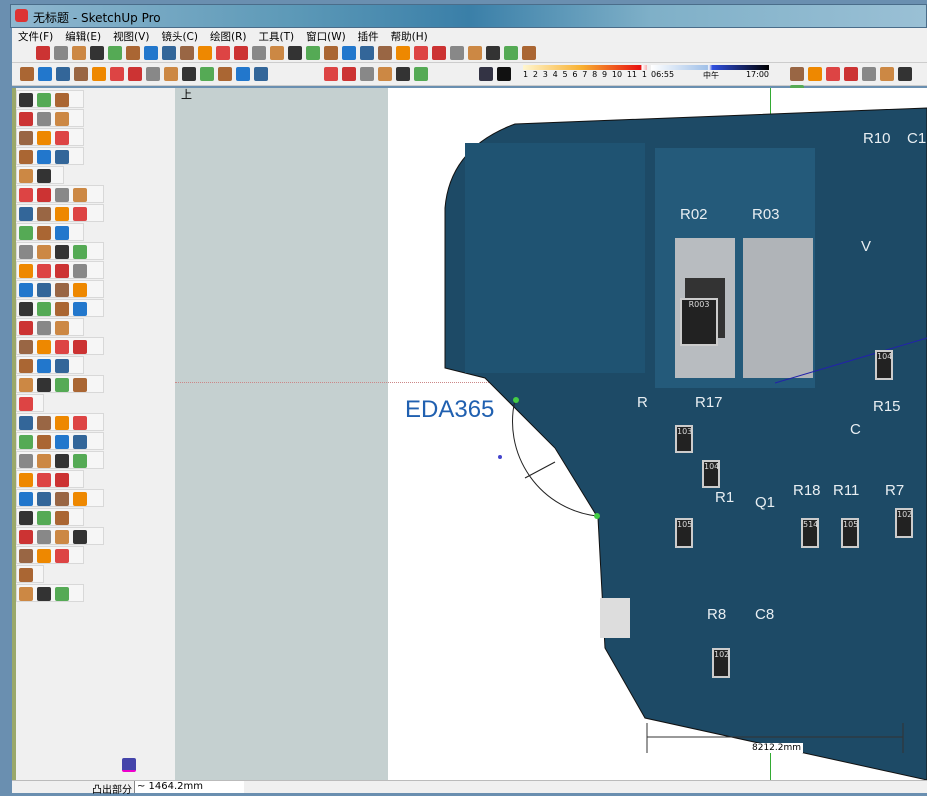 This screenshot has width=927, height=796. I want to click on vcb-input: ~ 1464.2mm, so click(189, 787).